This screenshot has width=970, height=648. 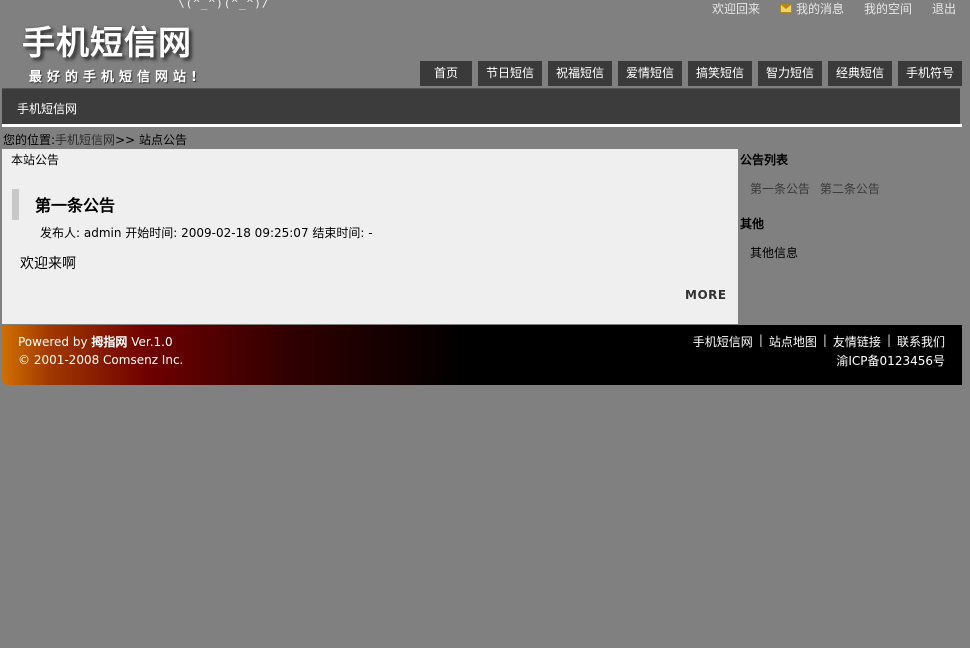 I want to click on panel-heading: 本站公告, so click(x=35, y=160).